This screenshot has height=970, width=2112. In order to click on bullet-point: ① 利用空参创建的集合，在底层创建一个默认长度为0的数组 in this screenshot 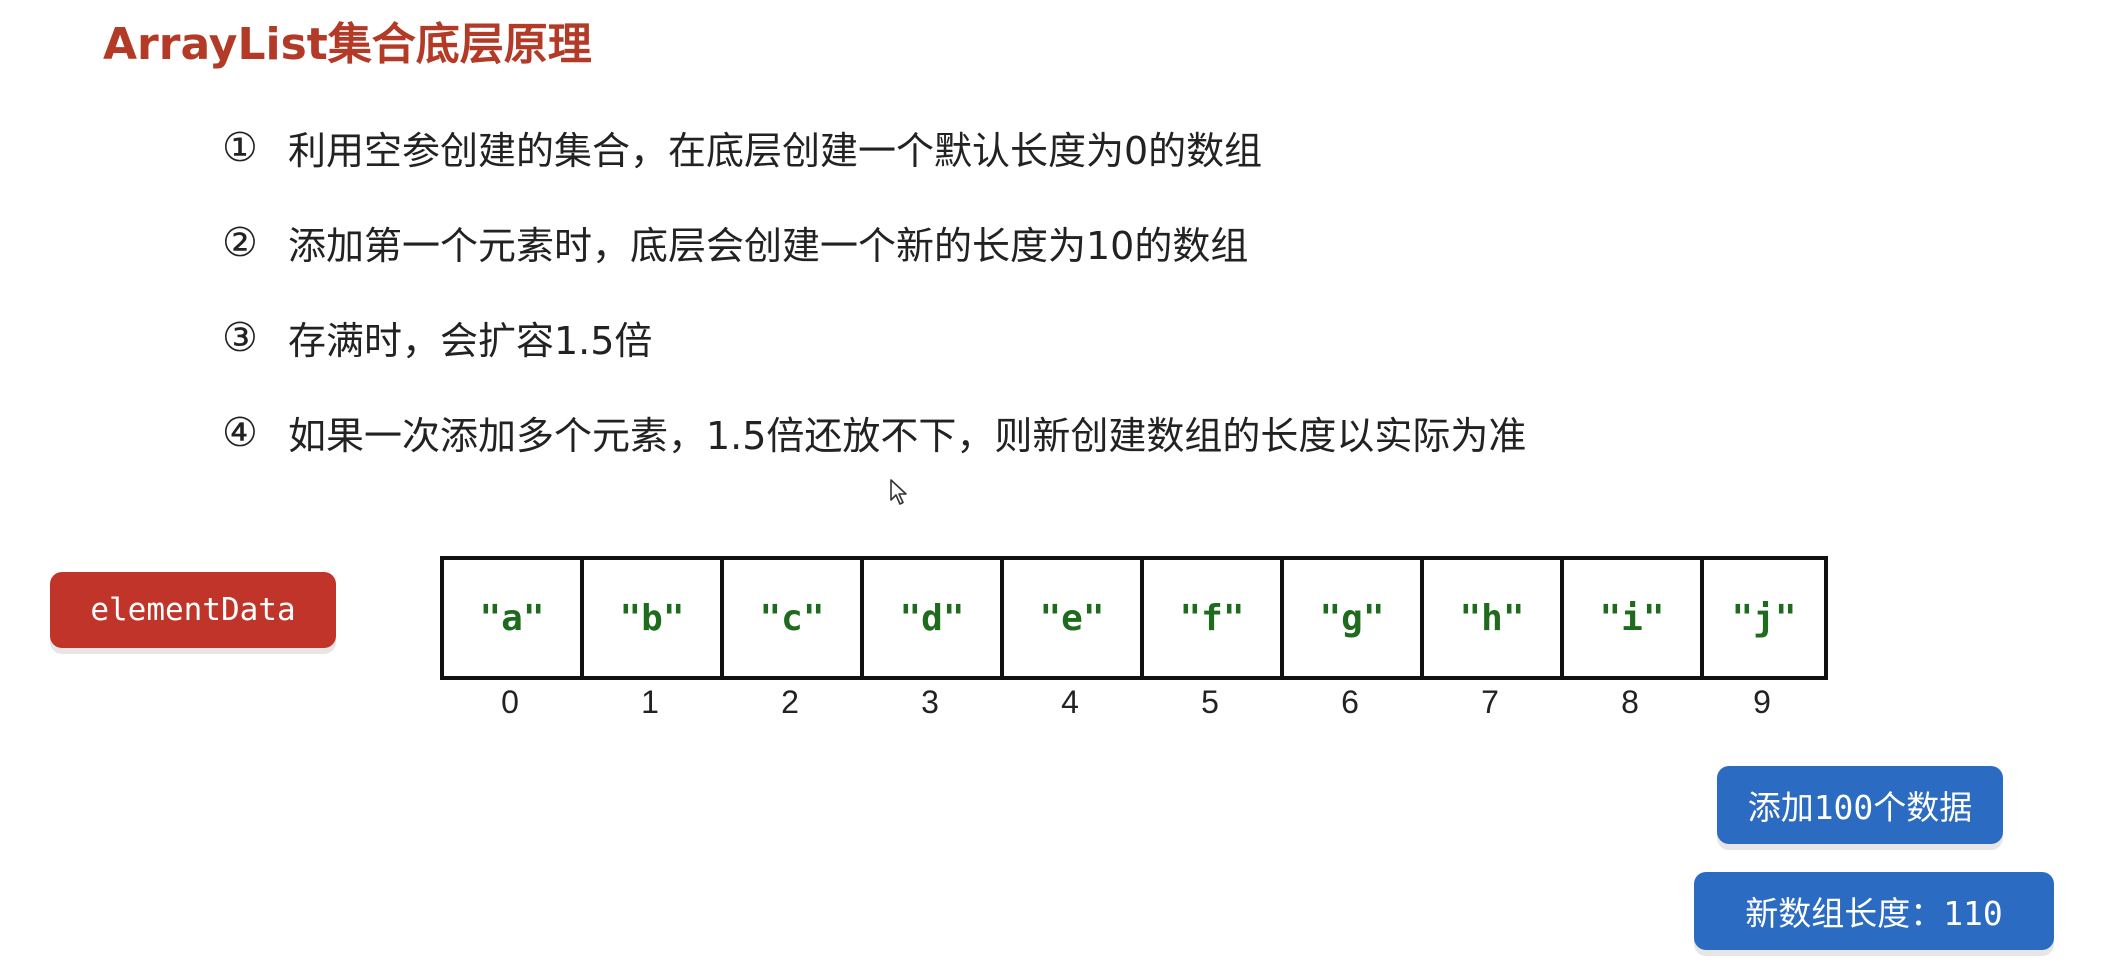, I will do `click(874, 147)`.